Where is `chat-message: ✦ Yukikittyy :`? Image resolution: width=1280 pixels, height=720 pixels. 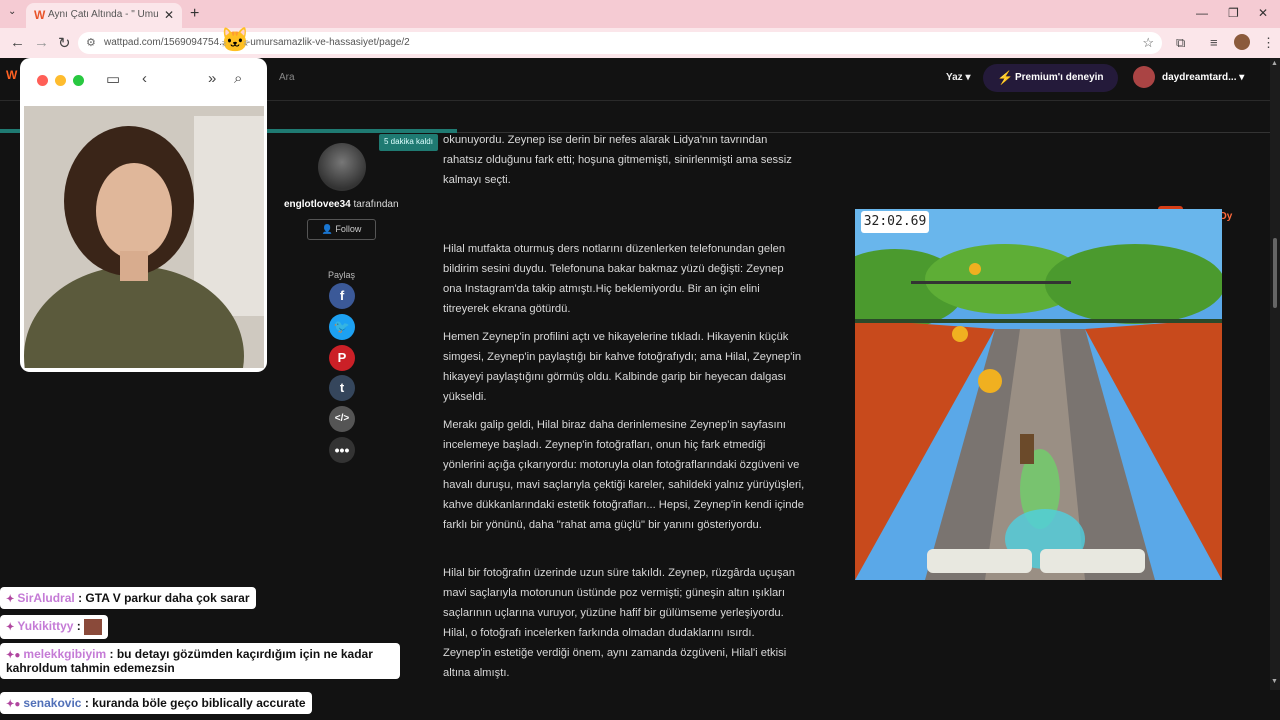
chat-message: ✦ Yukikittyy : is located at coordinates (54, 627).